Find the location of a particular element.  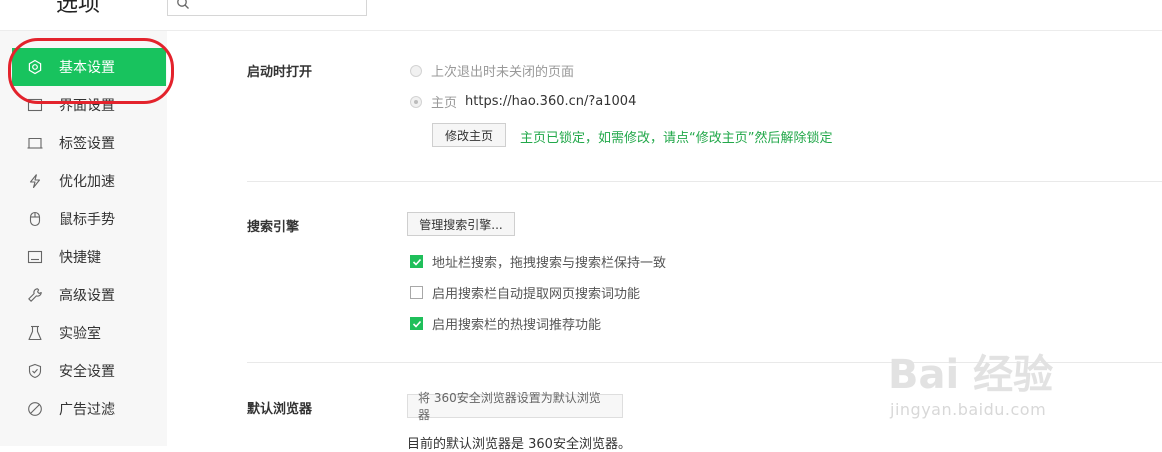

top-bar: 选项 is located at coordinates (581, 15).